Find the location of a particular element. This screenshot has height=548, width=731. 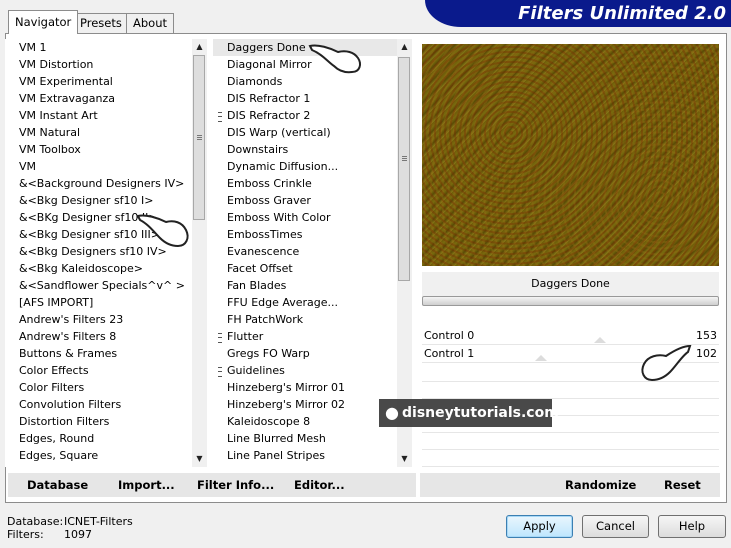

filter-item-label: DIS Warp (vertical) is located at coordinates (279, 132).